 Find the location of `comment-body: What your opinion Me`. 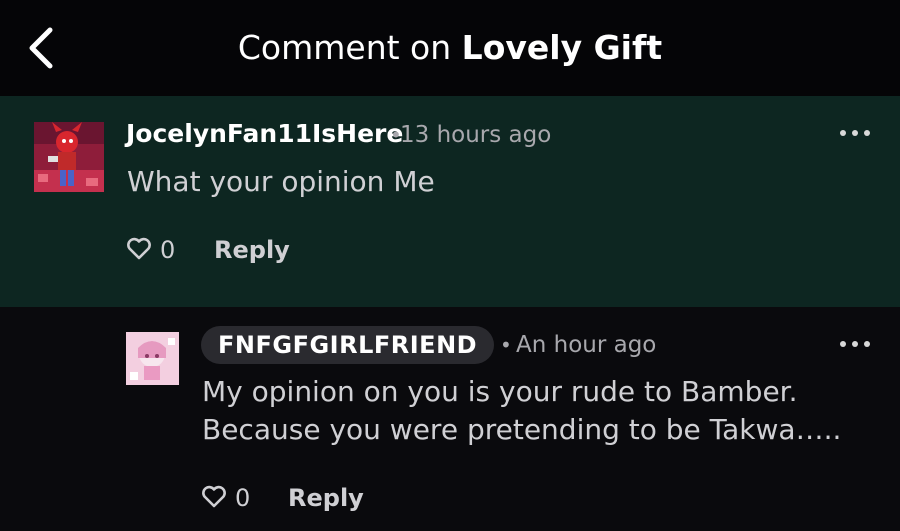

comment-body: What your opinion Me is located at coordinates (281, 181).